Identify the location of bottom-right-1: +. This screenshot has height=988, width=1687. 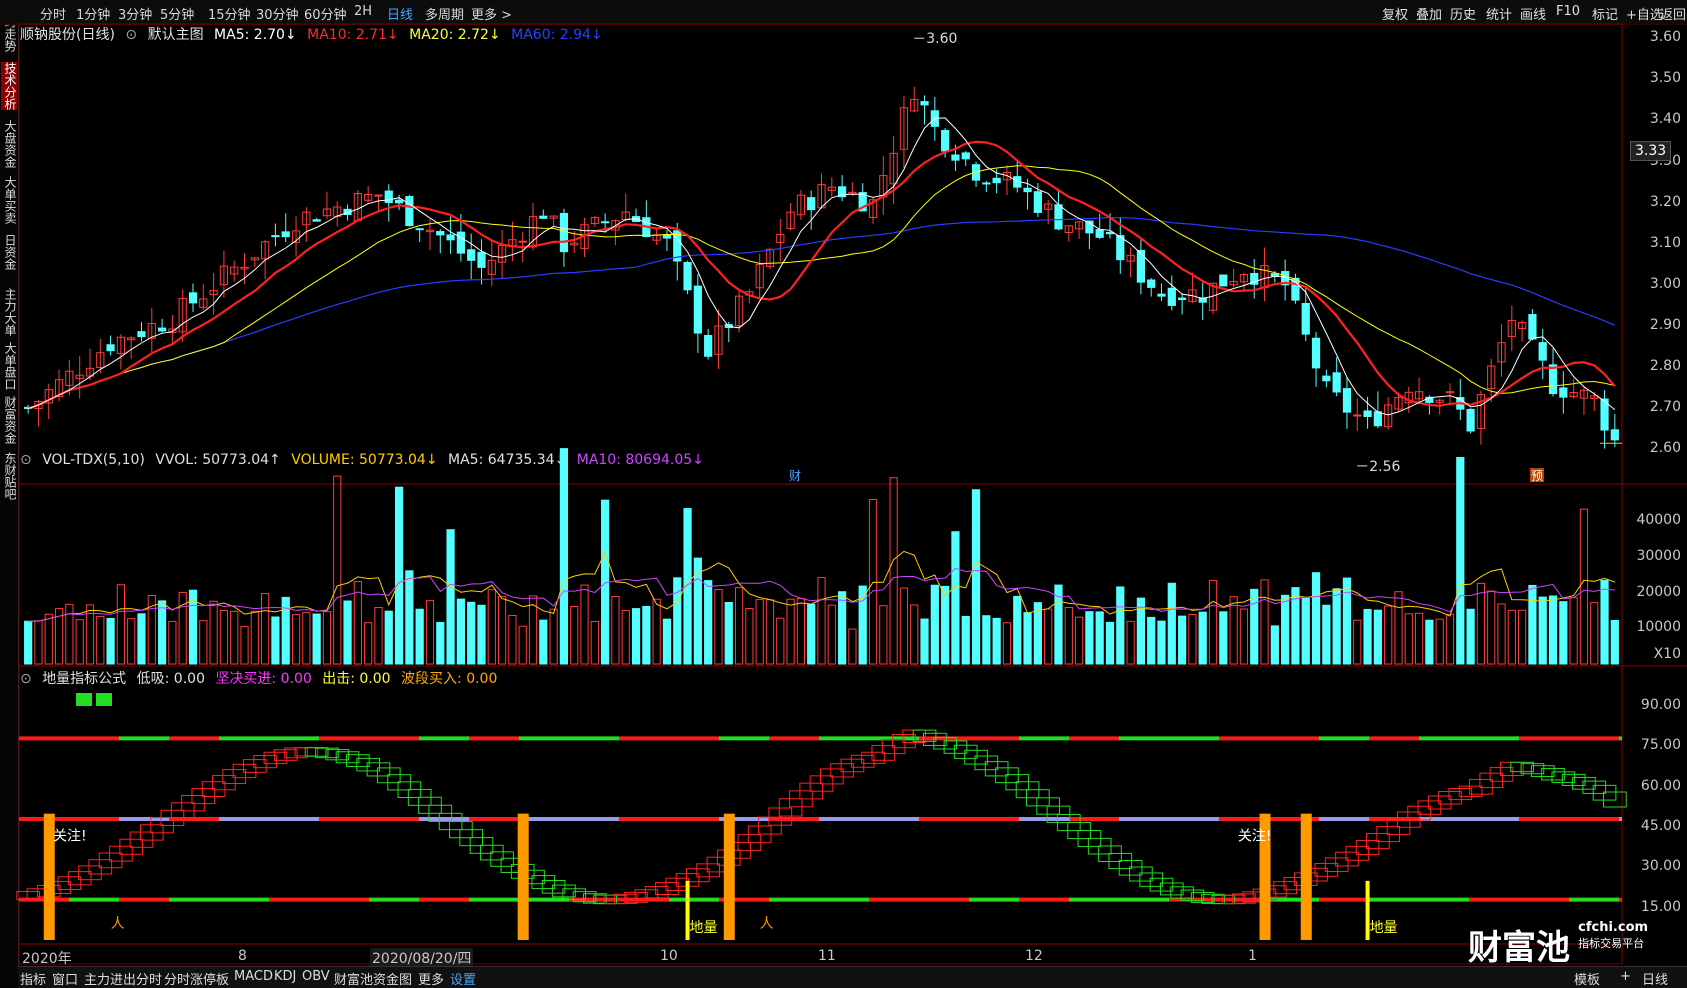
(1625, 976).